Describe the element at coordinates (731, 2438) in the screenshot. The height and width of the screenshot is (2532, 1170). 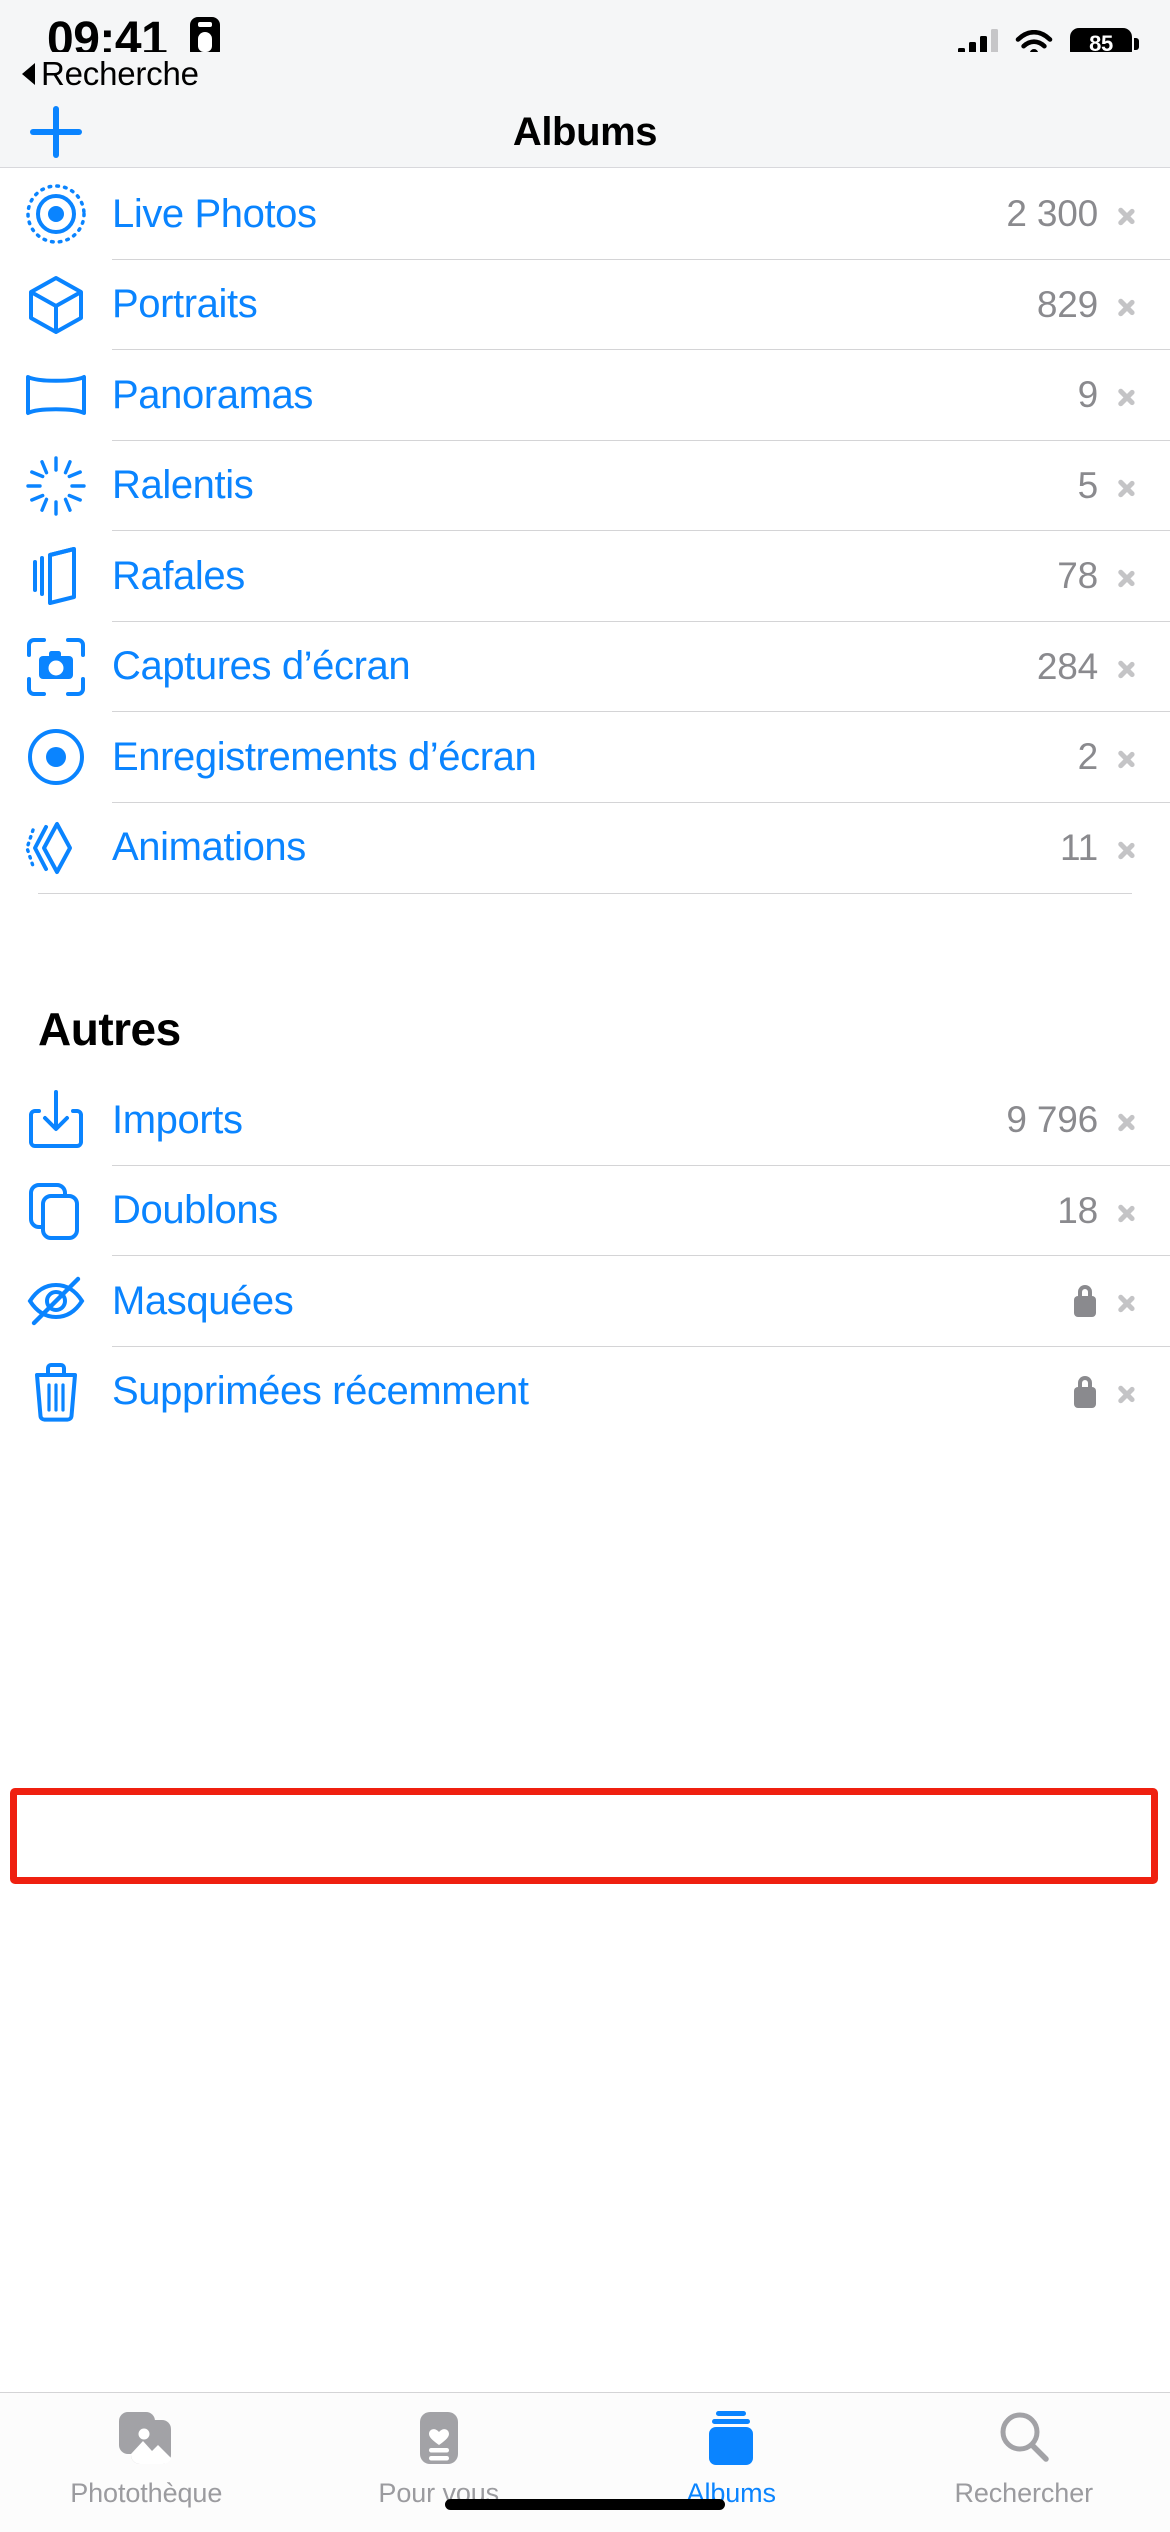
I see `albums-icon` at that location.